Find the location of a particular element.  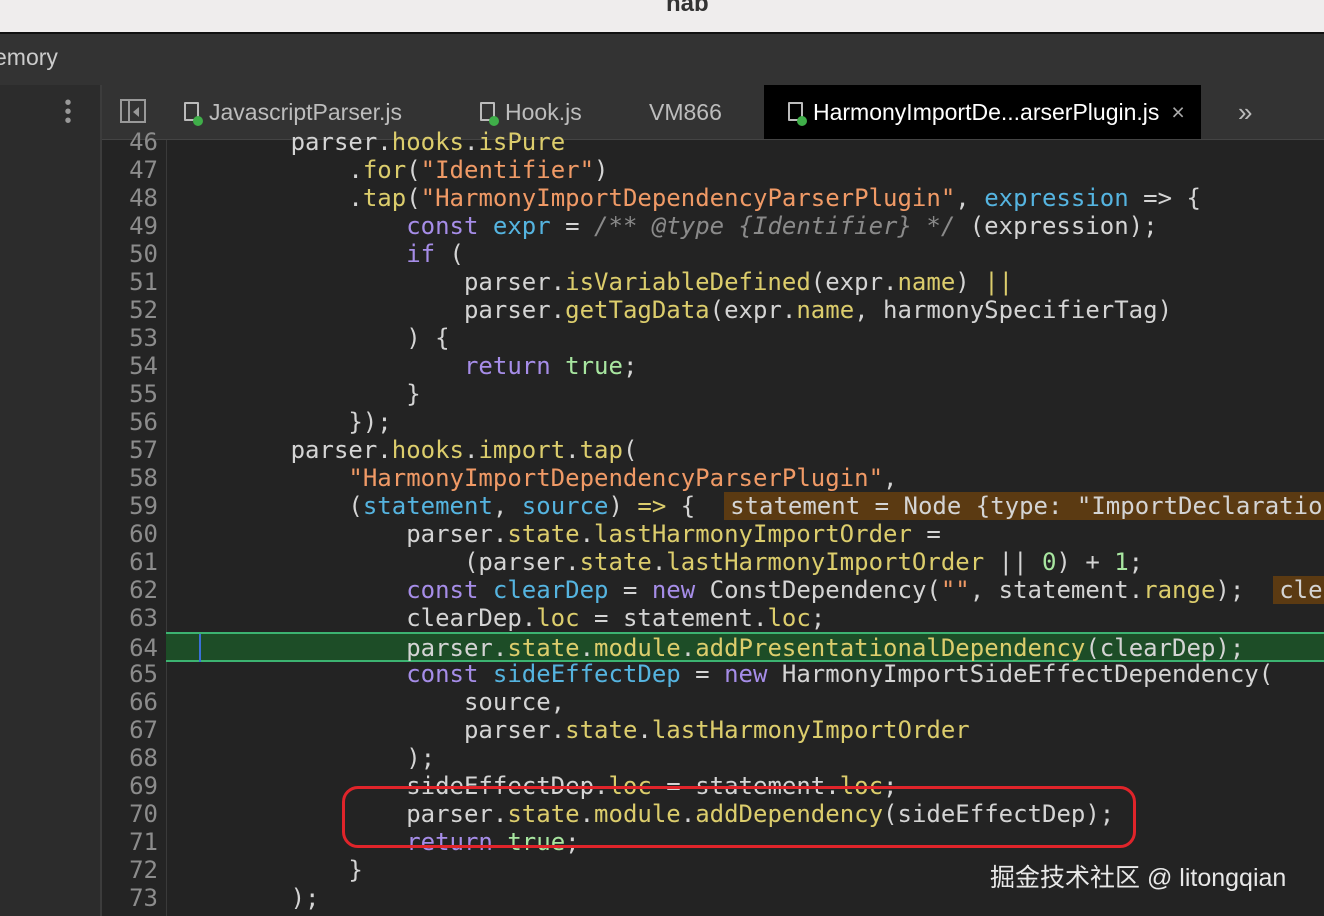

code-line: 54 return true; is located at coordinates (662, 366).